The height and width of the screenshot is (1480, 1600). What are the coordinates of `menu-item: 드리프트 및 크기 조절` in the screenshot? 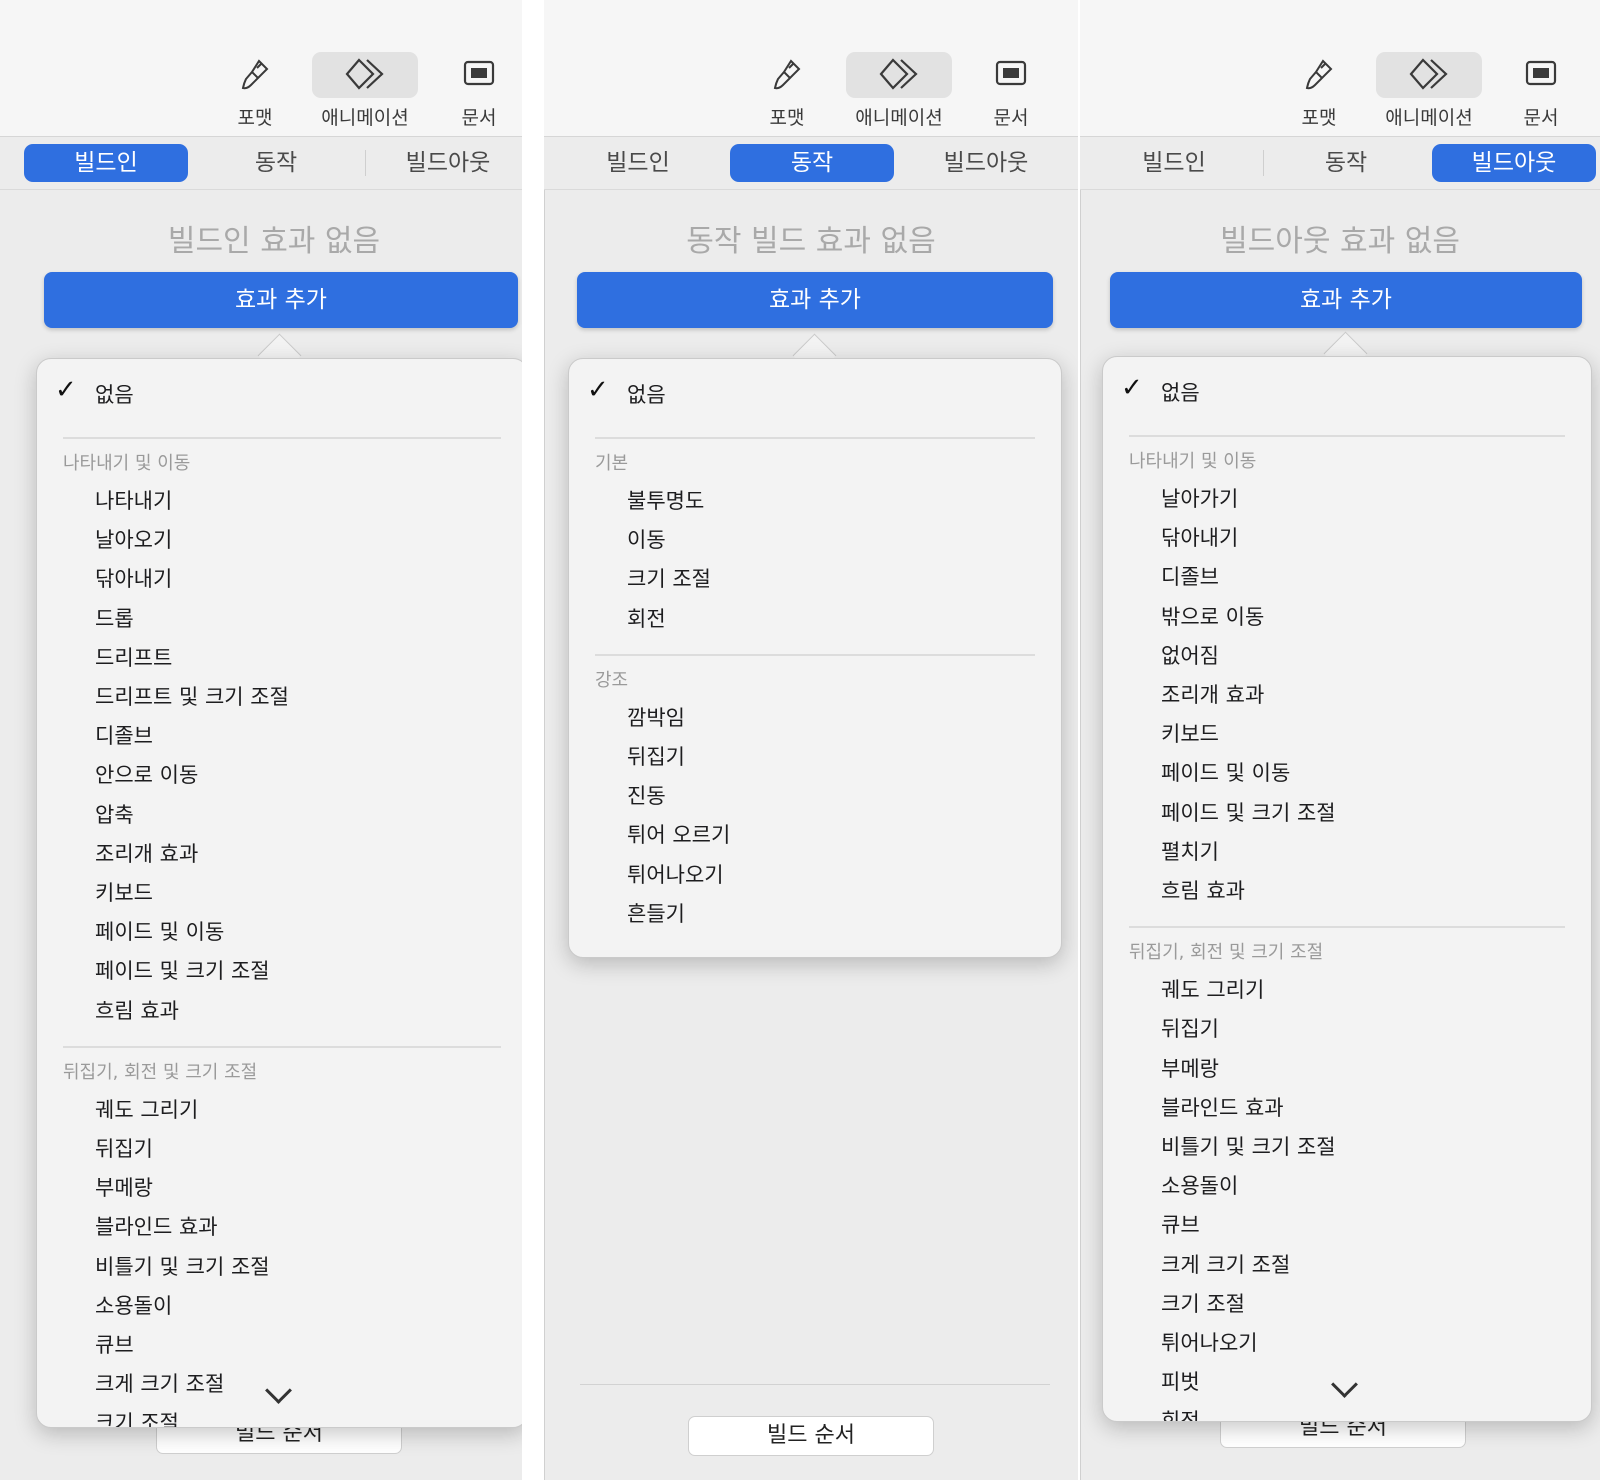 It's located at (192, 696).